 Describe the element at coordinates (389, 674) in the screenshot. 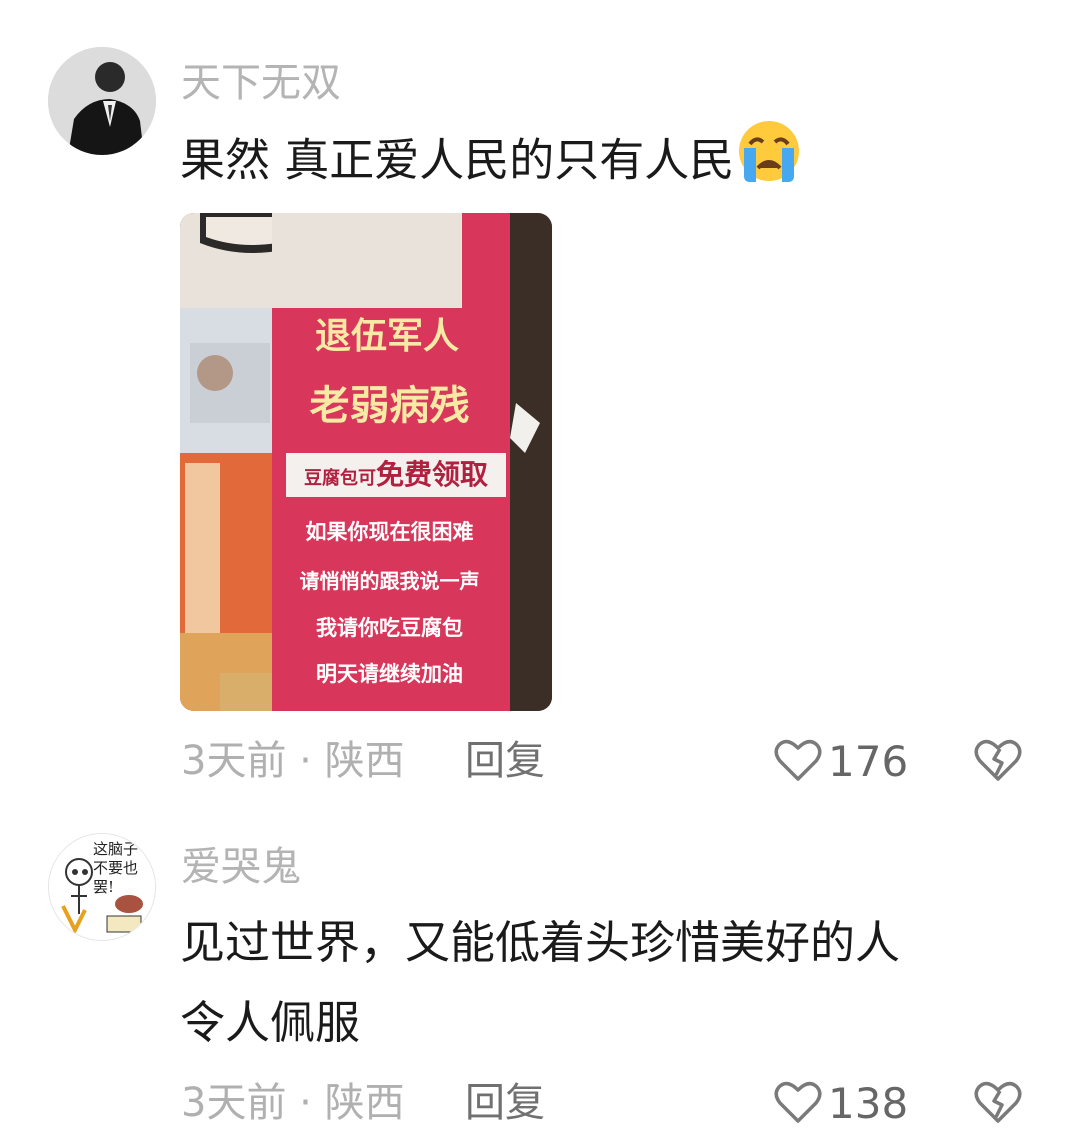

I see `sign-line: 明天请继续加油` at that location.